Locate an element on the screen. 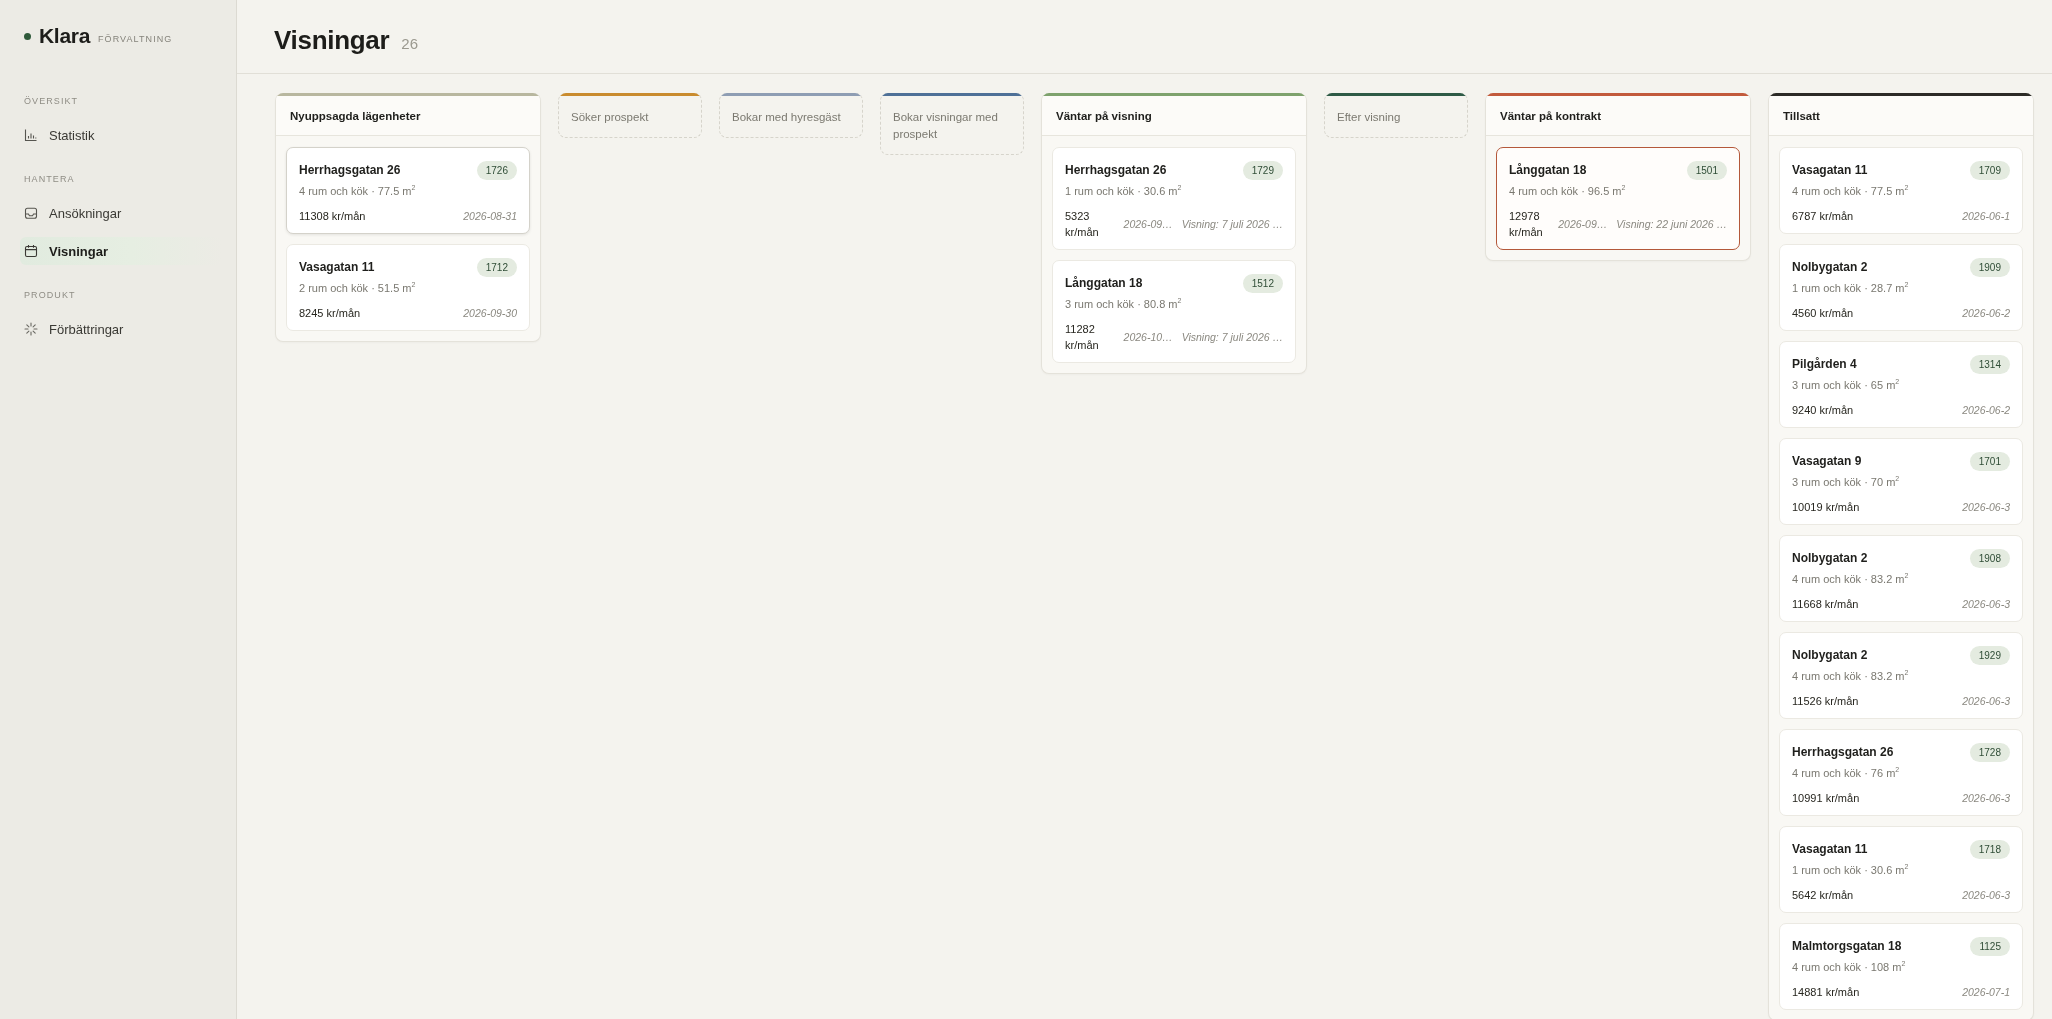  nav-item: Statistik is located at coordinates (121, 135).